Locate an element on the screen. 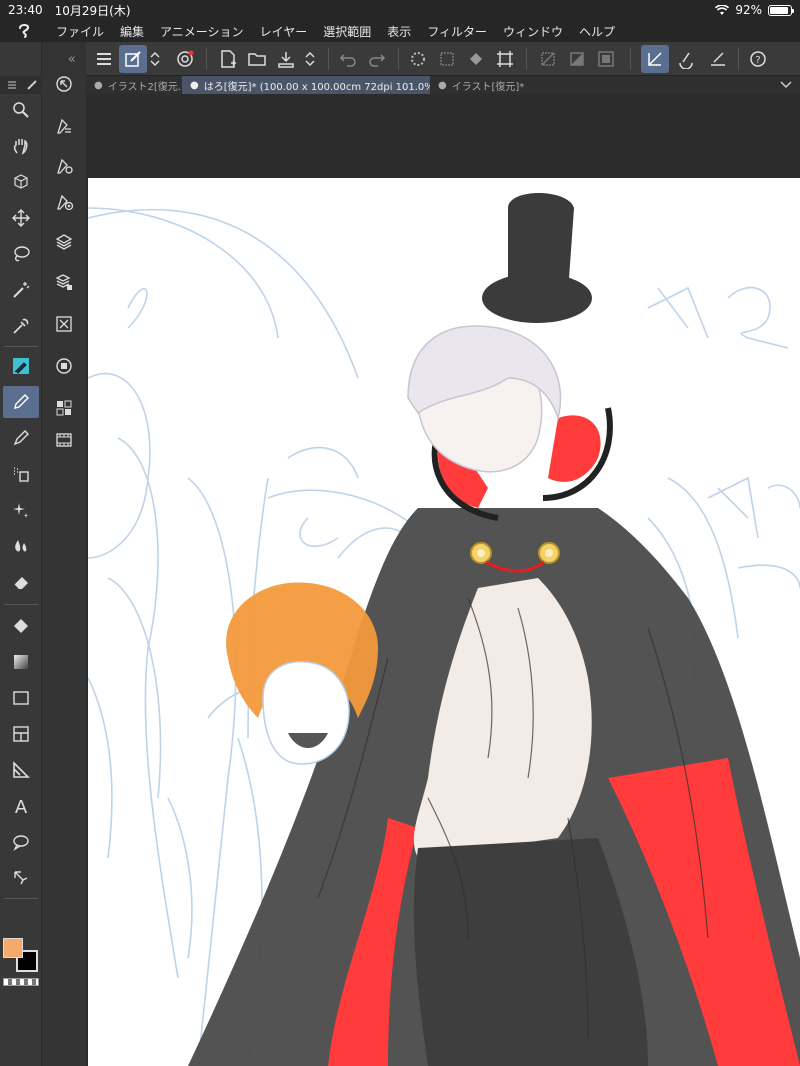 The width and height of the screenshot is (800, 1066). airbrush-icon is located at coordinates (21, 474).